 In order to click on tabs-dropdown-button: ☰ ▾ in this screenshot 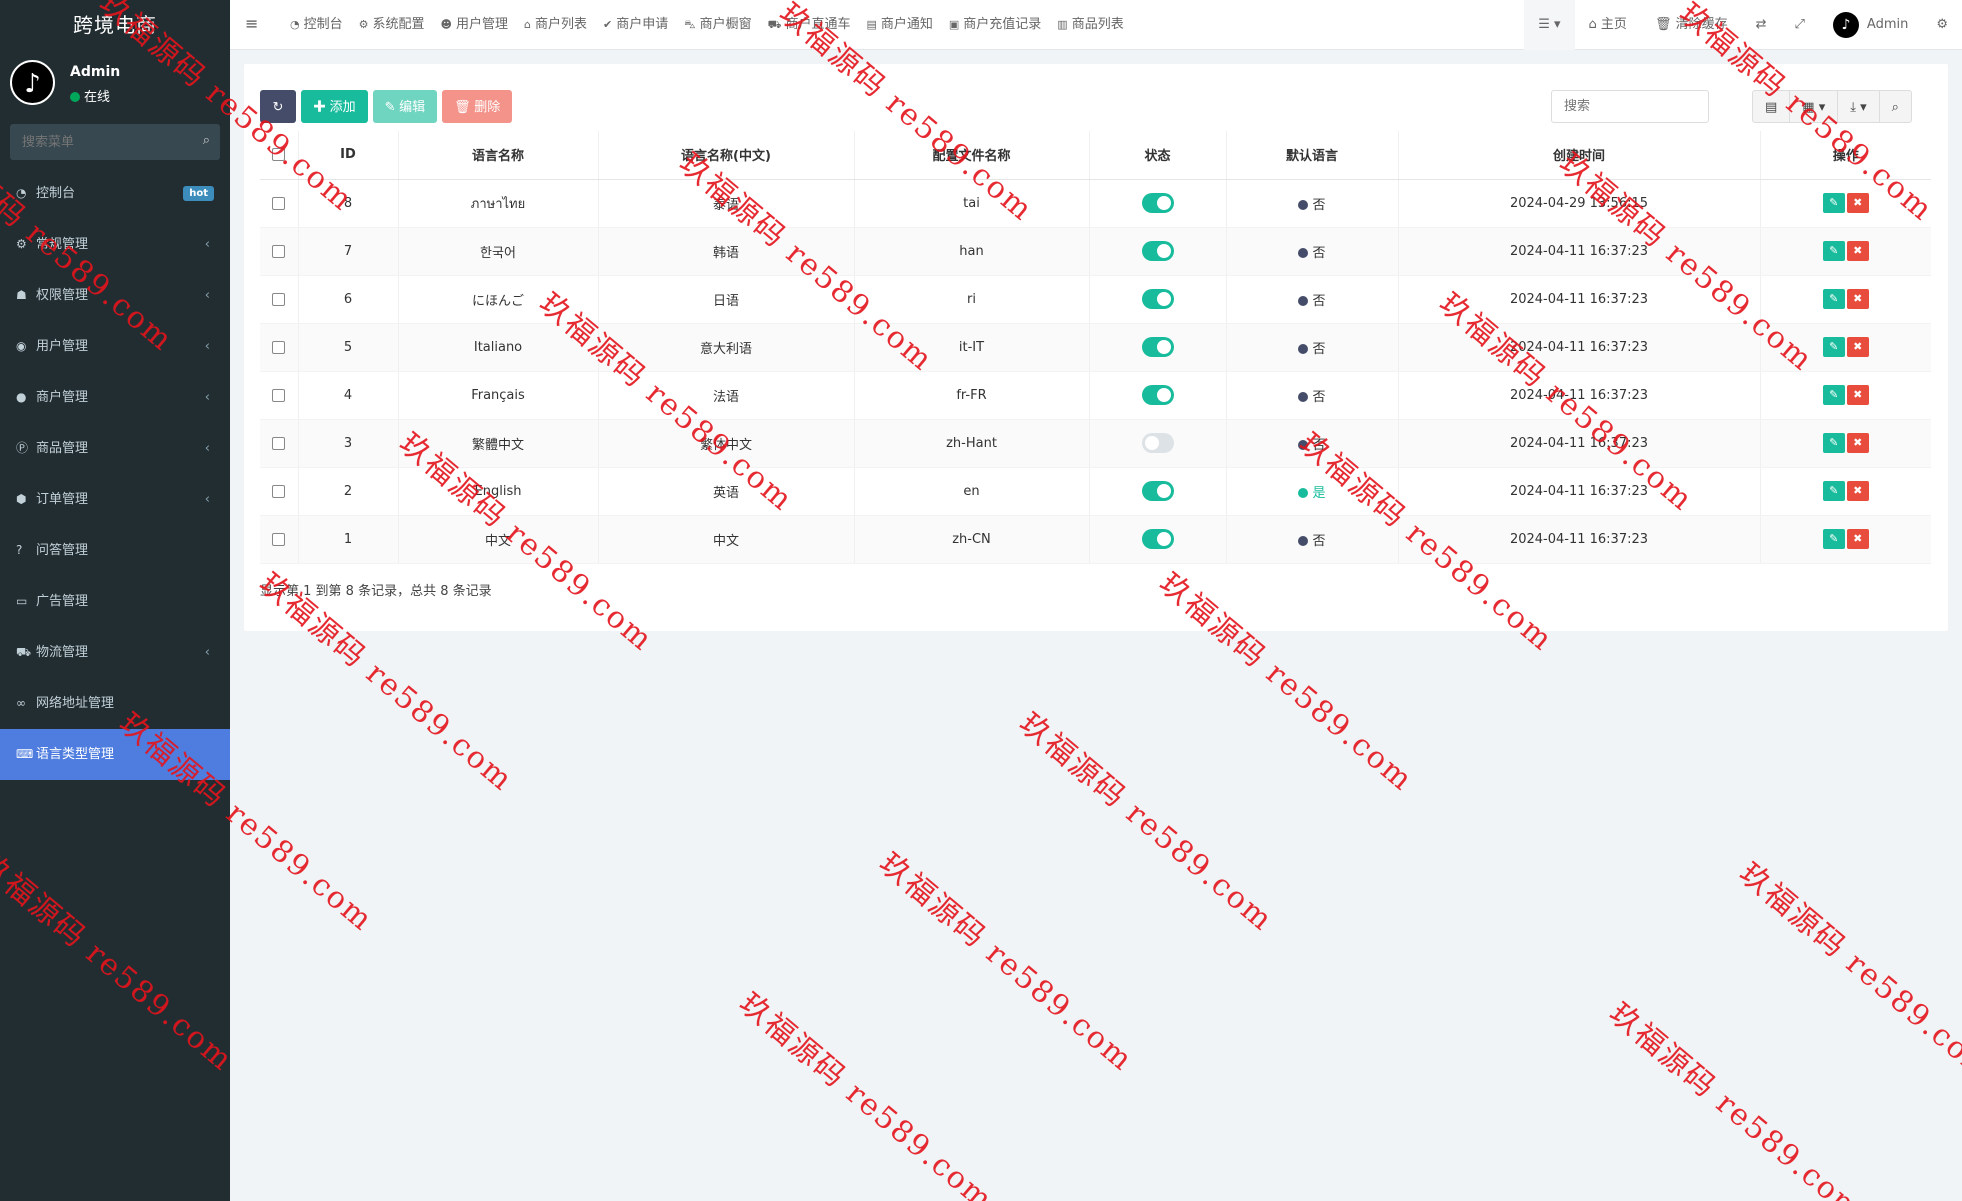, I will do `click(1549, 25)`.